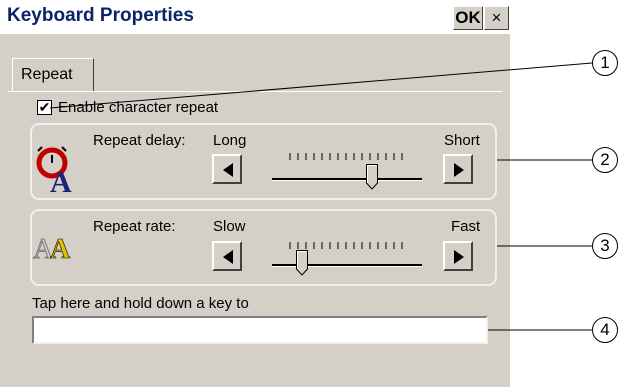  What do you see at coordinates (605, 246) in the screenshot?
I see `callout-3: 3` at bounding box center [605, 246].